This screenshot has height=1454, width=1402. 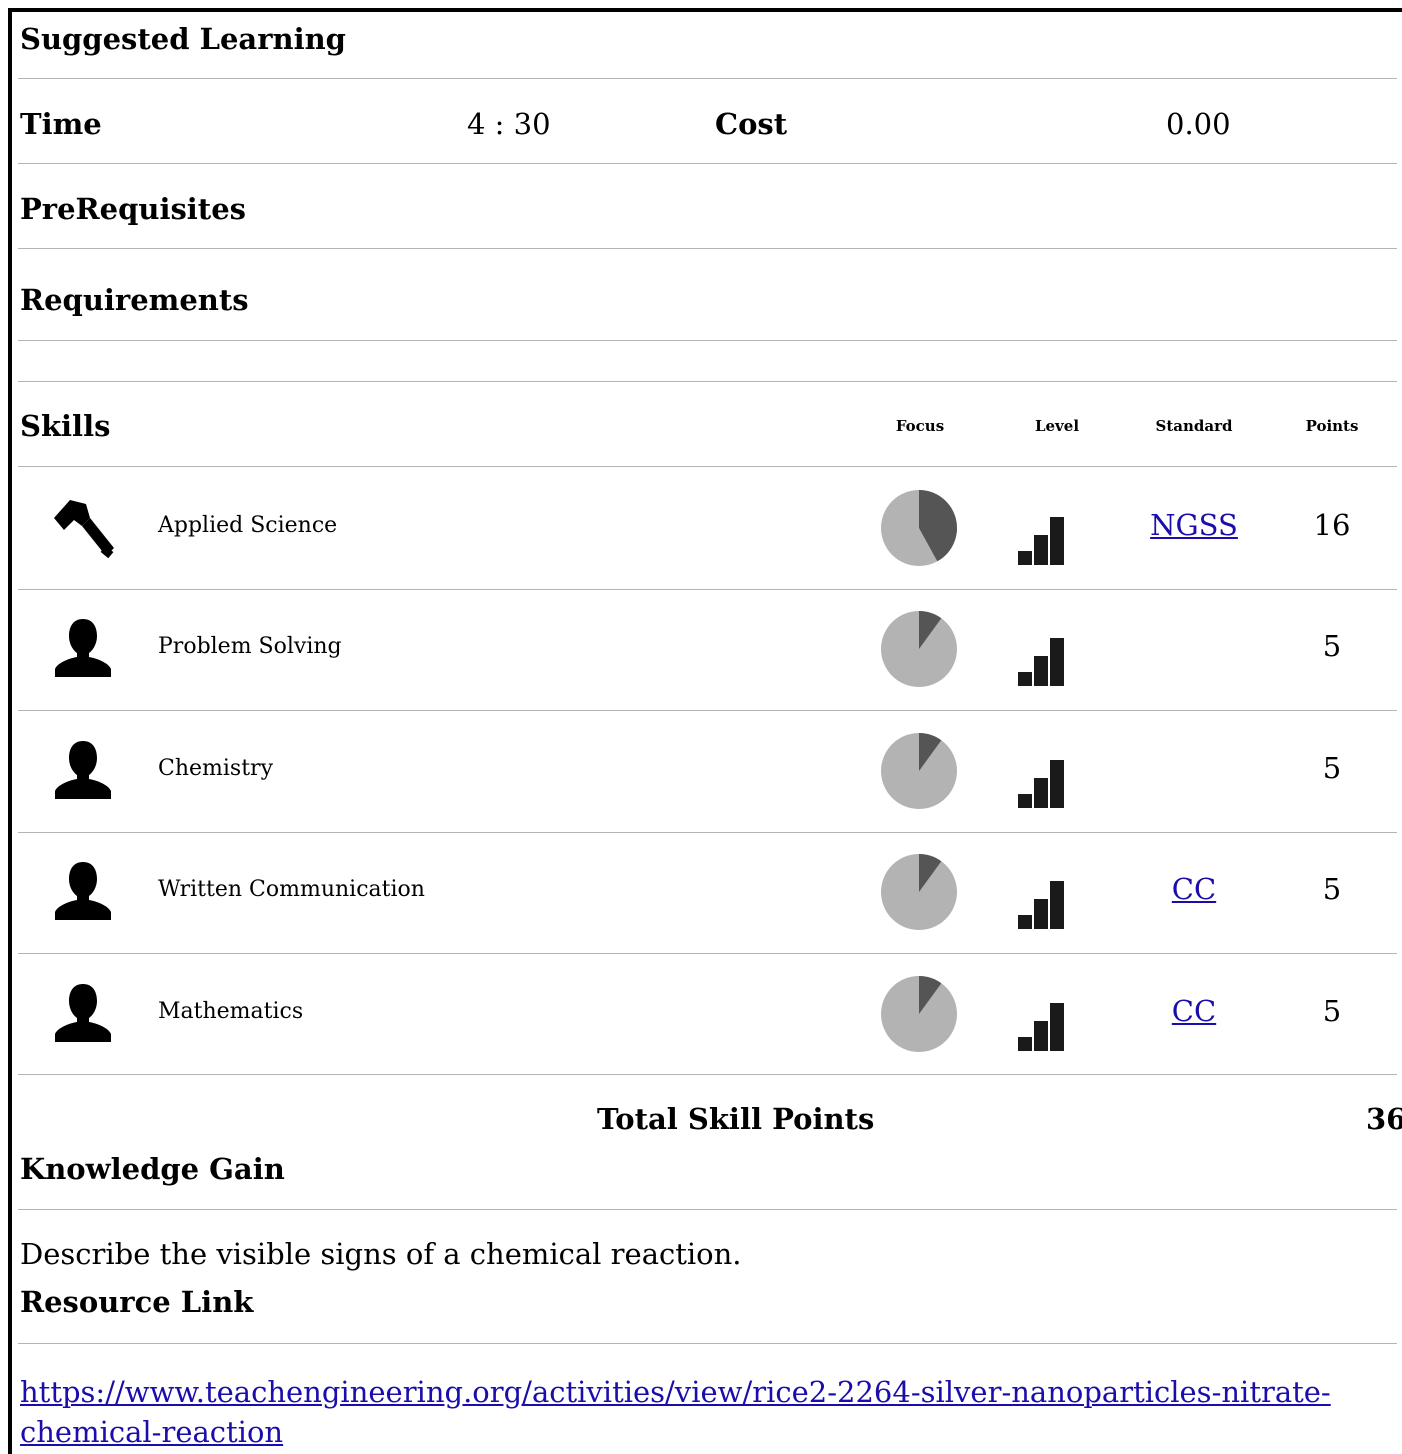 I want to click on skills-heading: Skills, so click(x=65, y=426).